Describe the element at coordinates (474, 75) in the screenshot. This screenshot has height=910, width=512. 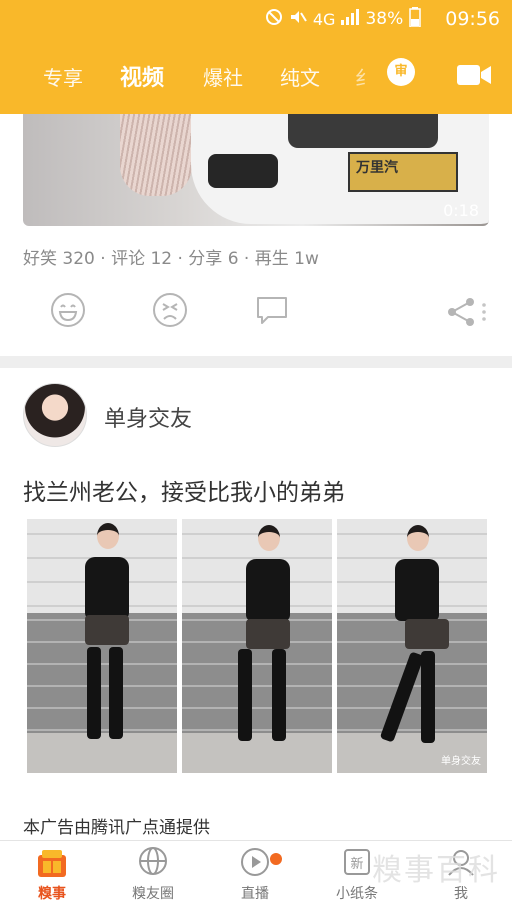
I see `video-camera-icon` at that location.